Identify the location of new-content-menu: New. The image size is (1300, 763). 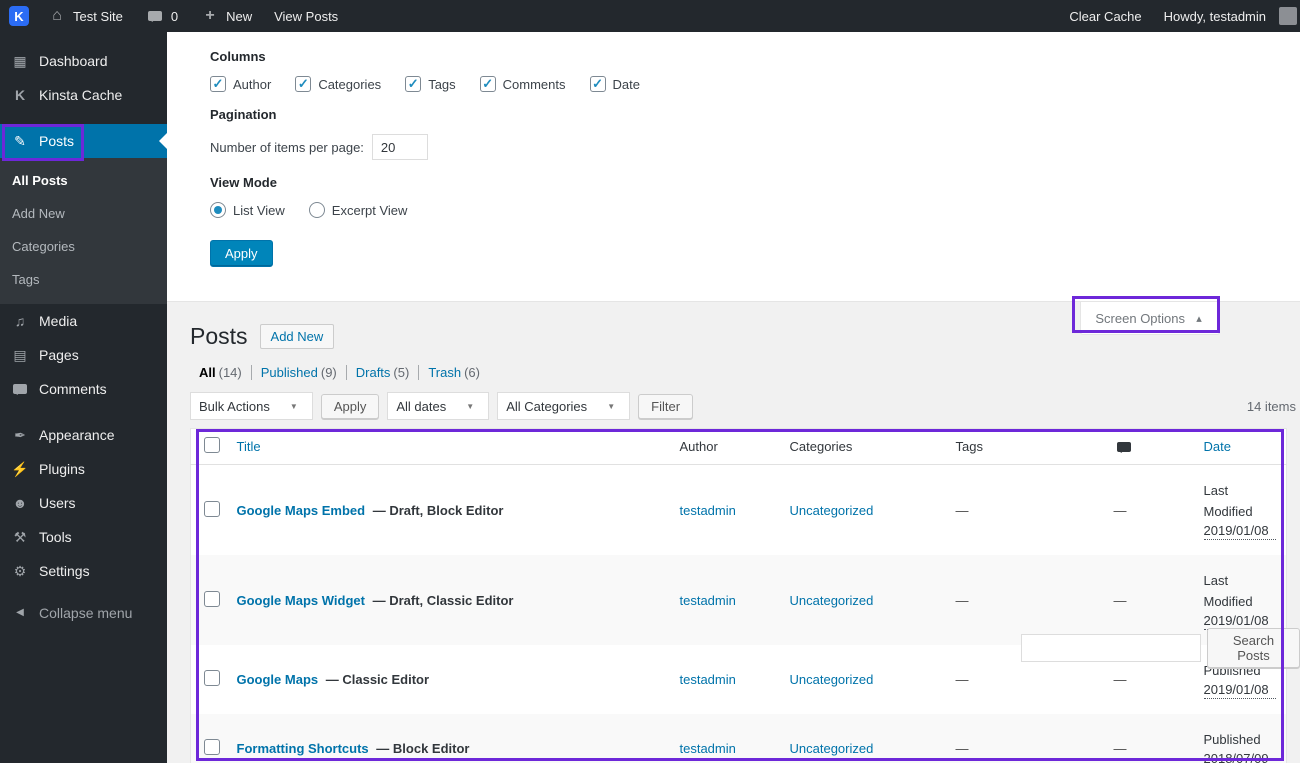
(226, 16).